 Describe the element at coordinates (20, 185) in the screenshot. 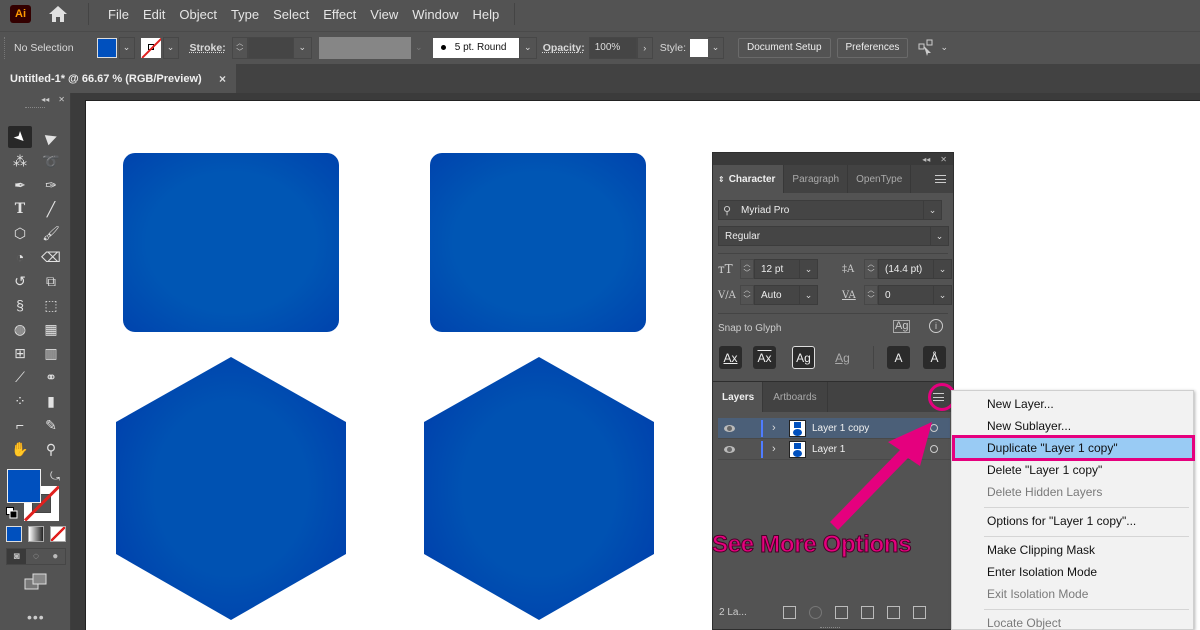

I see `tool-pen: ✒` at that location.